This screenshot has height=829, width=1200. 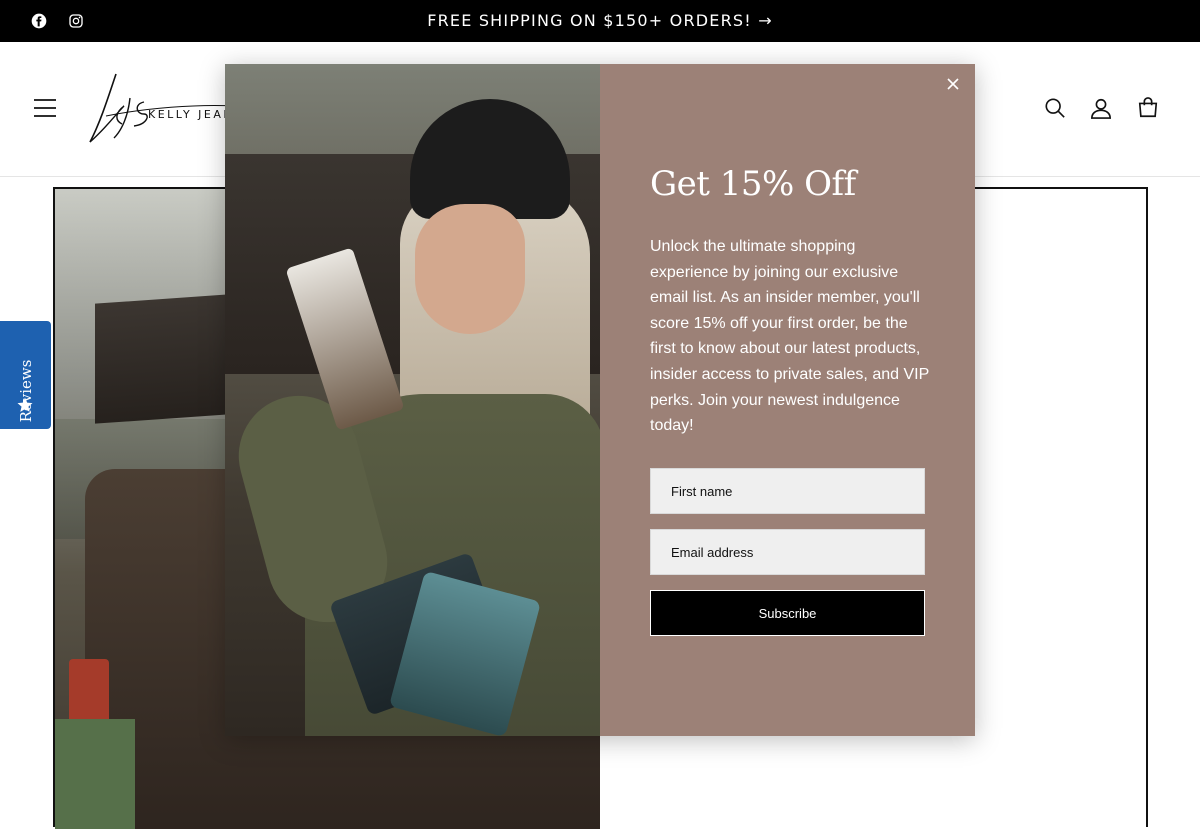 What do you see at coordinates (191, 114) in the screenshot?
I see `logo-text: KELLY JEAN` at bounding box center [191, 114].